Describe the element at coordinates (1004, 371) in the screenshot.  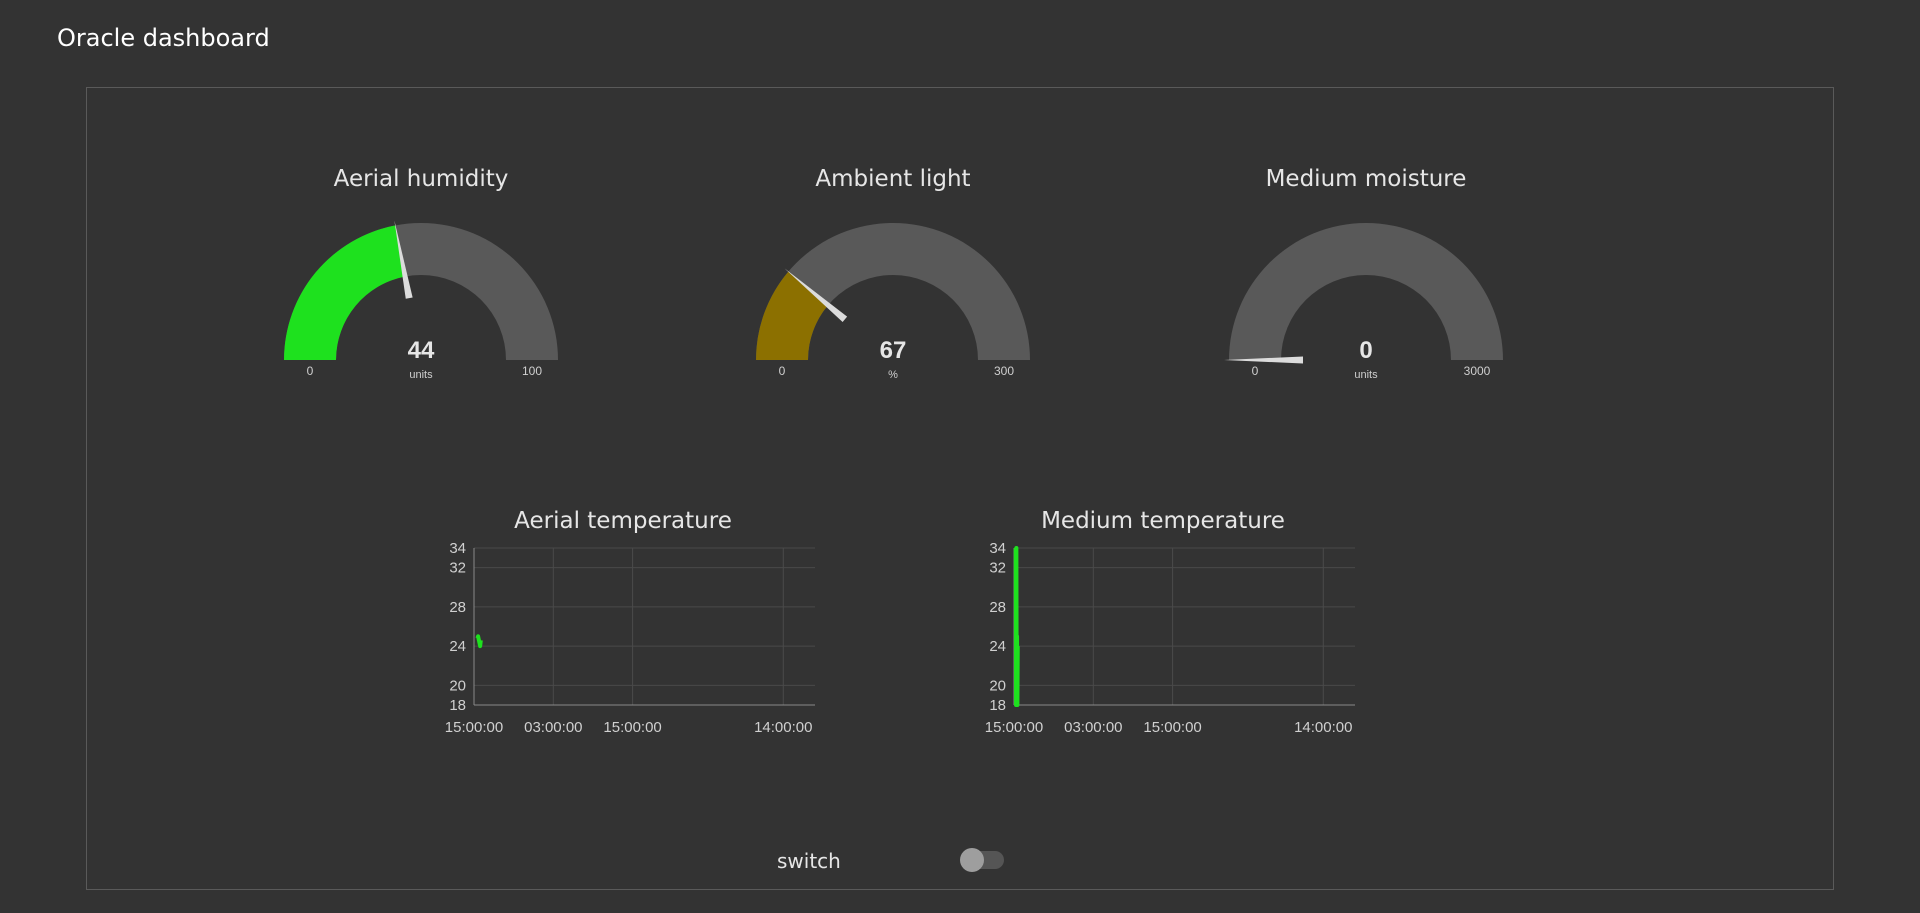
I see `gauge-max-label: 300` at that location.